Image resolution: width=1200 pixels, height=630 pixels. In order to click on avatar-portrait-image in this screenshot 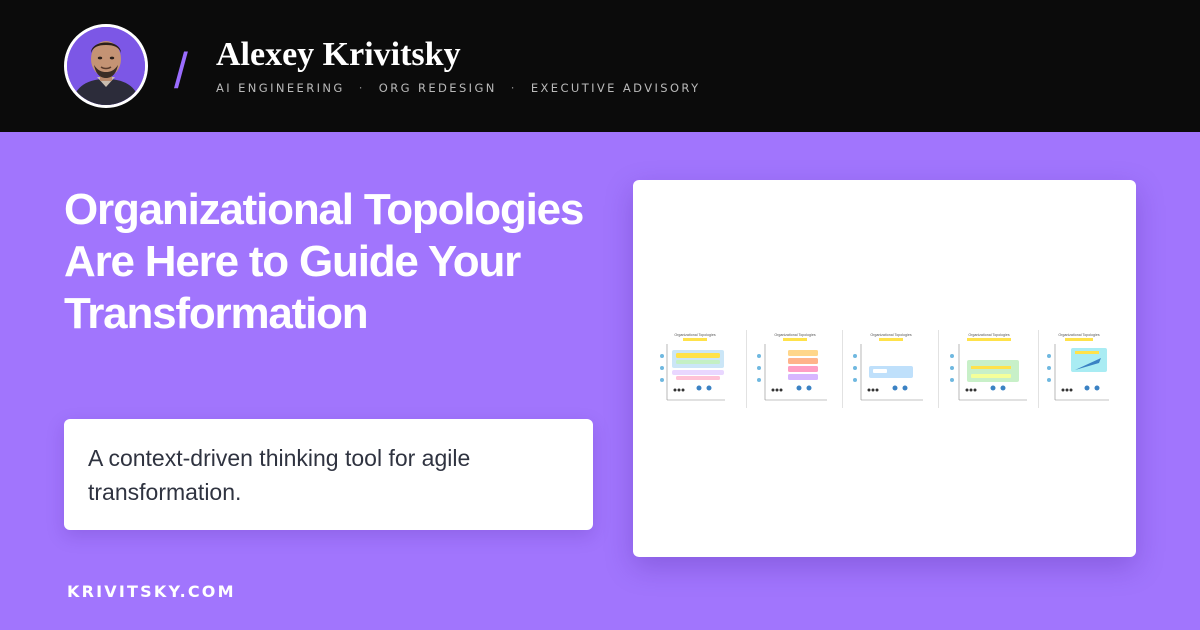, I will do `click(106, 66)`.